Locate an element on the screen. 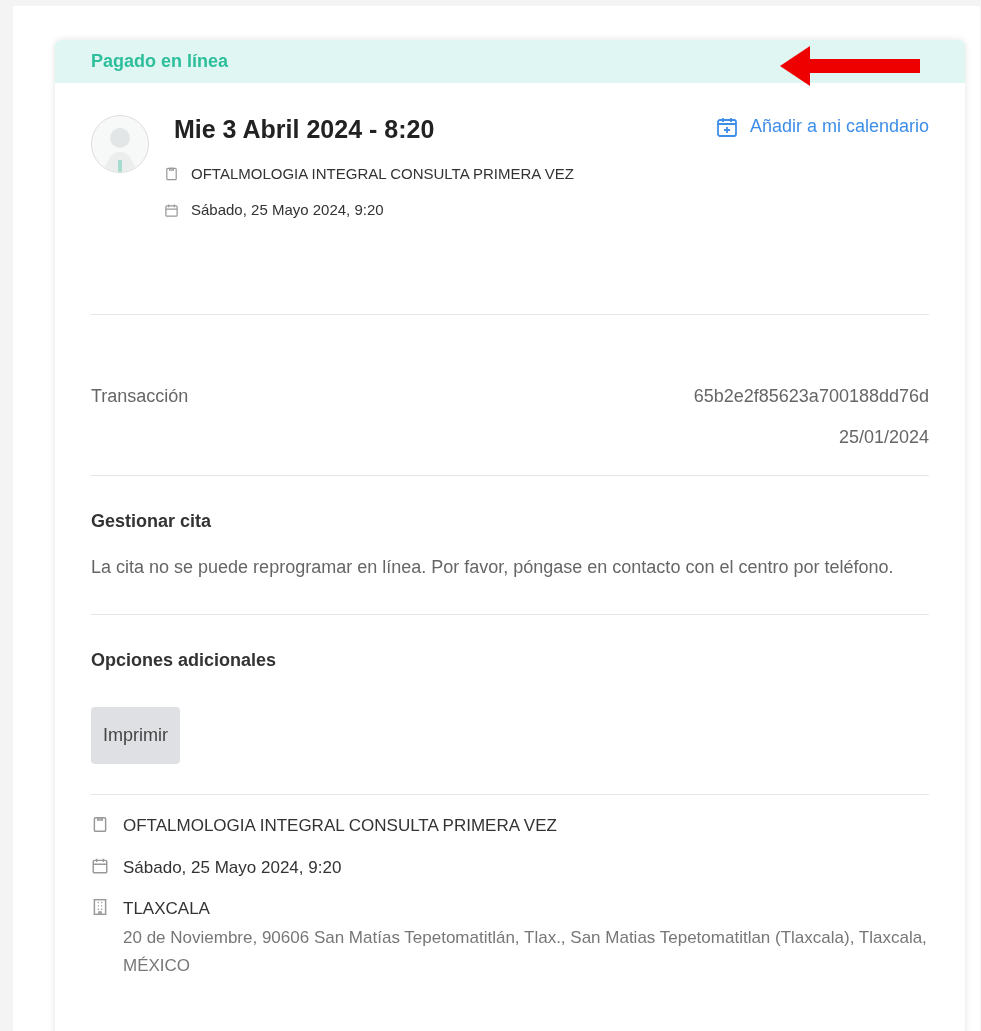  section-heading: Opciones adicionales is located at coordinates (184, 660).